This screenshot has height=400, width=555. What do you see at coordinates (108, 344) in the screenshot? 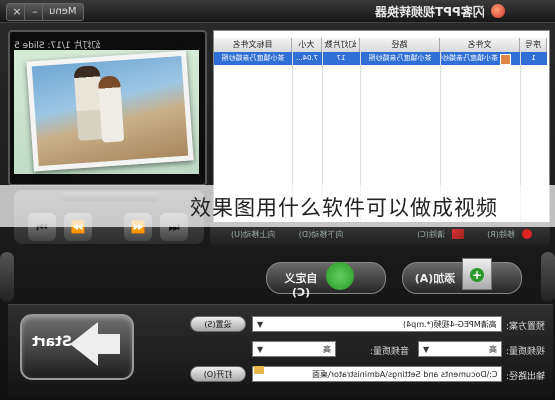
I see `start-arrow-tail` at bounding box center [108, 344].